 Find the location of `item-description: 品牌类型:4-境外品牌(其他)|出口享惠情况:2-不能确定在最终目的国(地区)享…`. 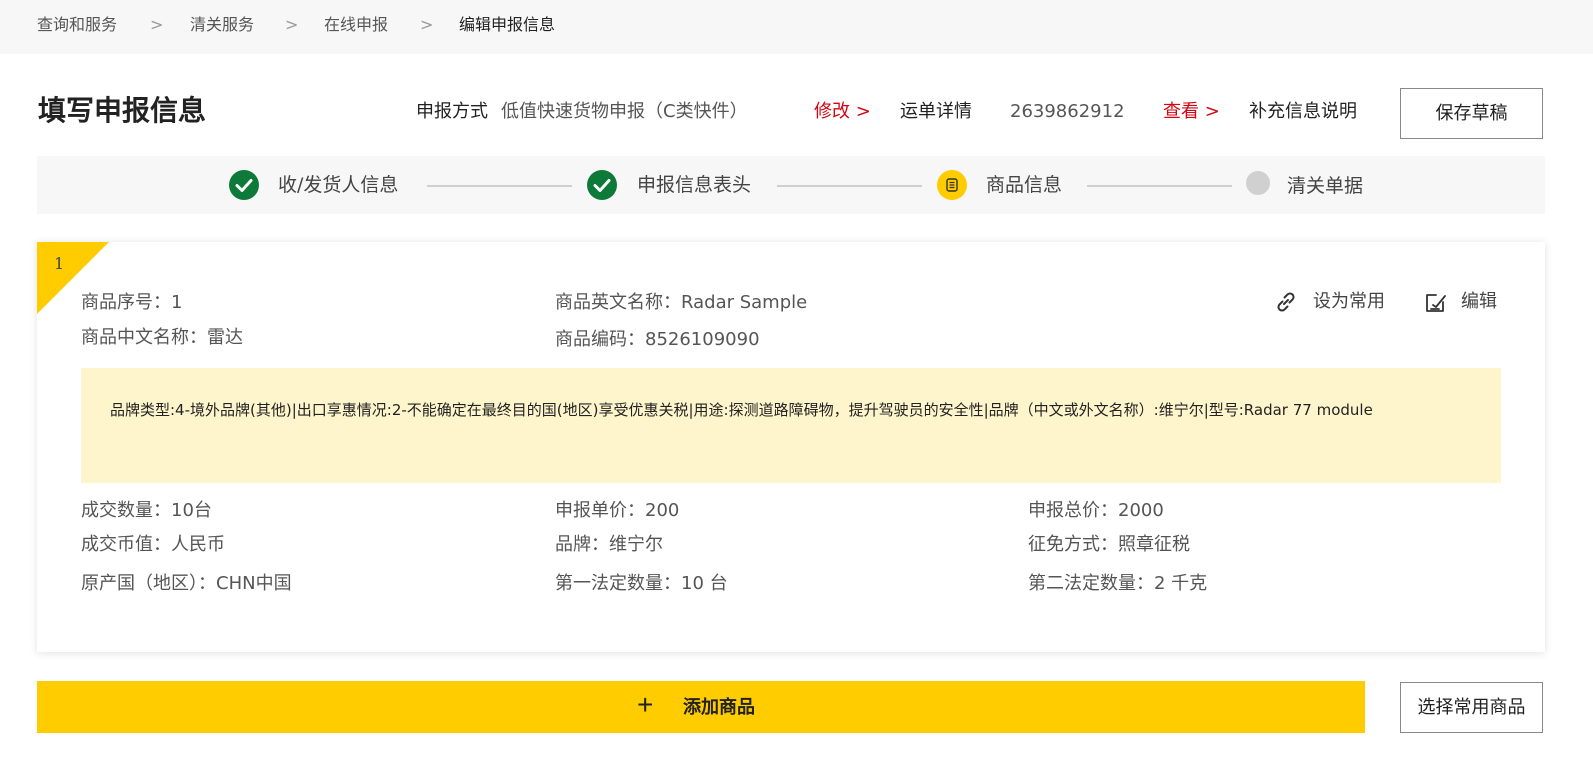

item-description: 品牌类型:4-境外品牌(其他)|出口享惠情况:2-不能确定在最终目的国(地区)享… is located at coordinates (741, 410).